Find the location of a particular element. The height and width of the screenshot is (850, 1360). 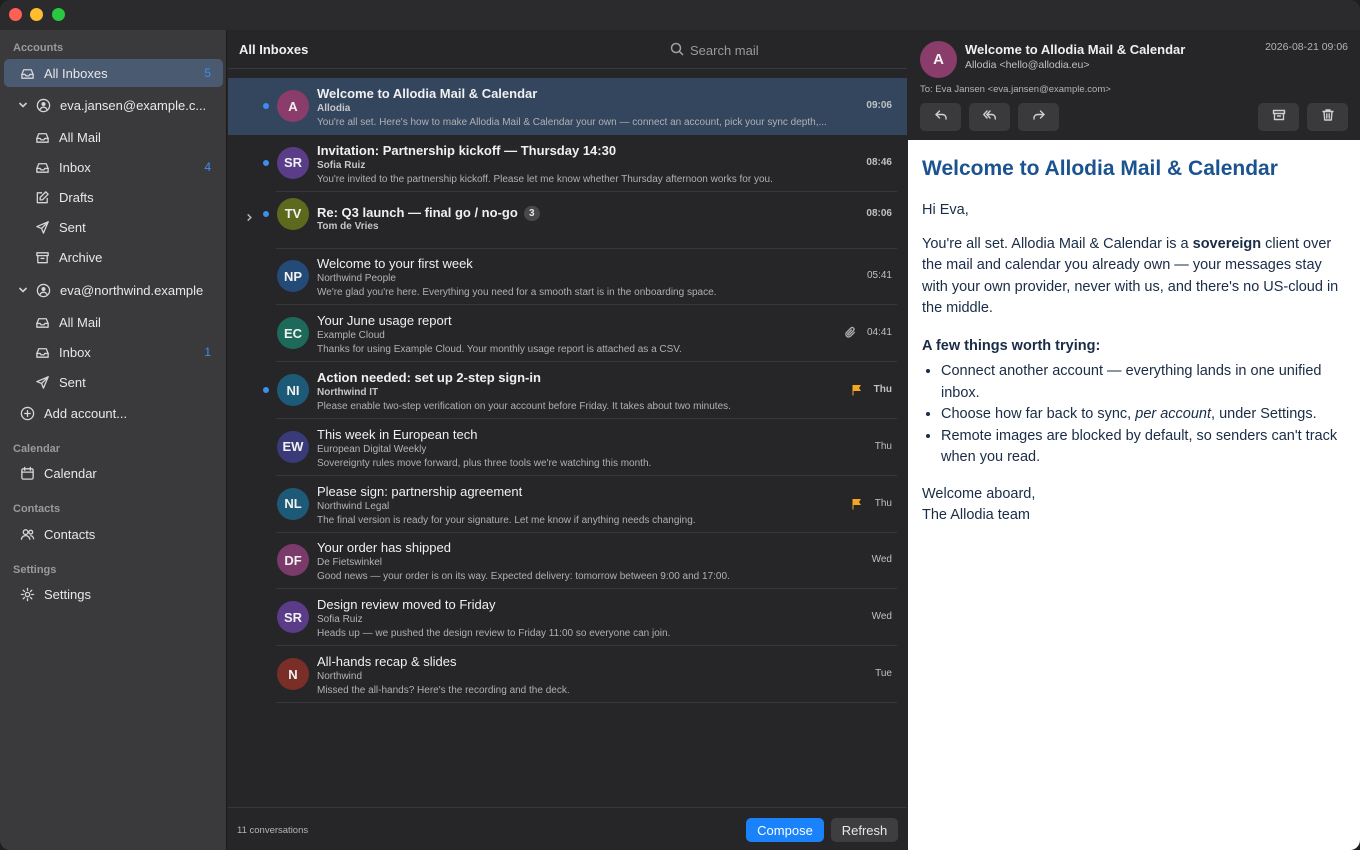

forward-button is located at coordinates (1038, 117).